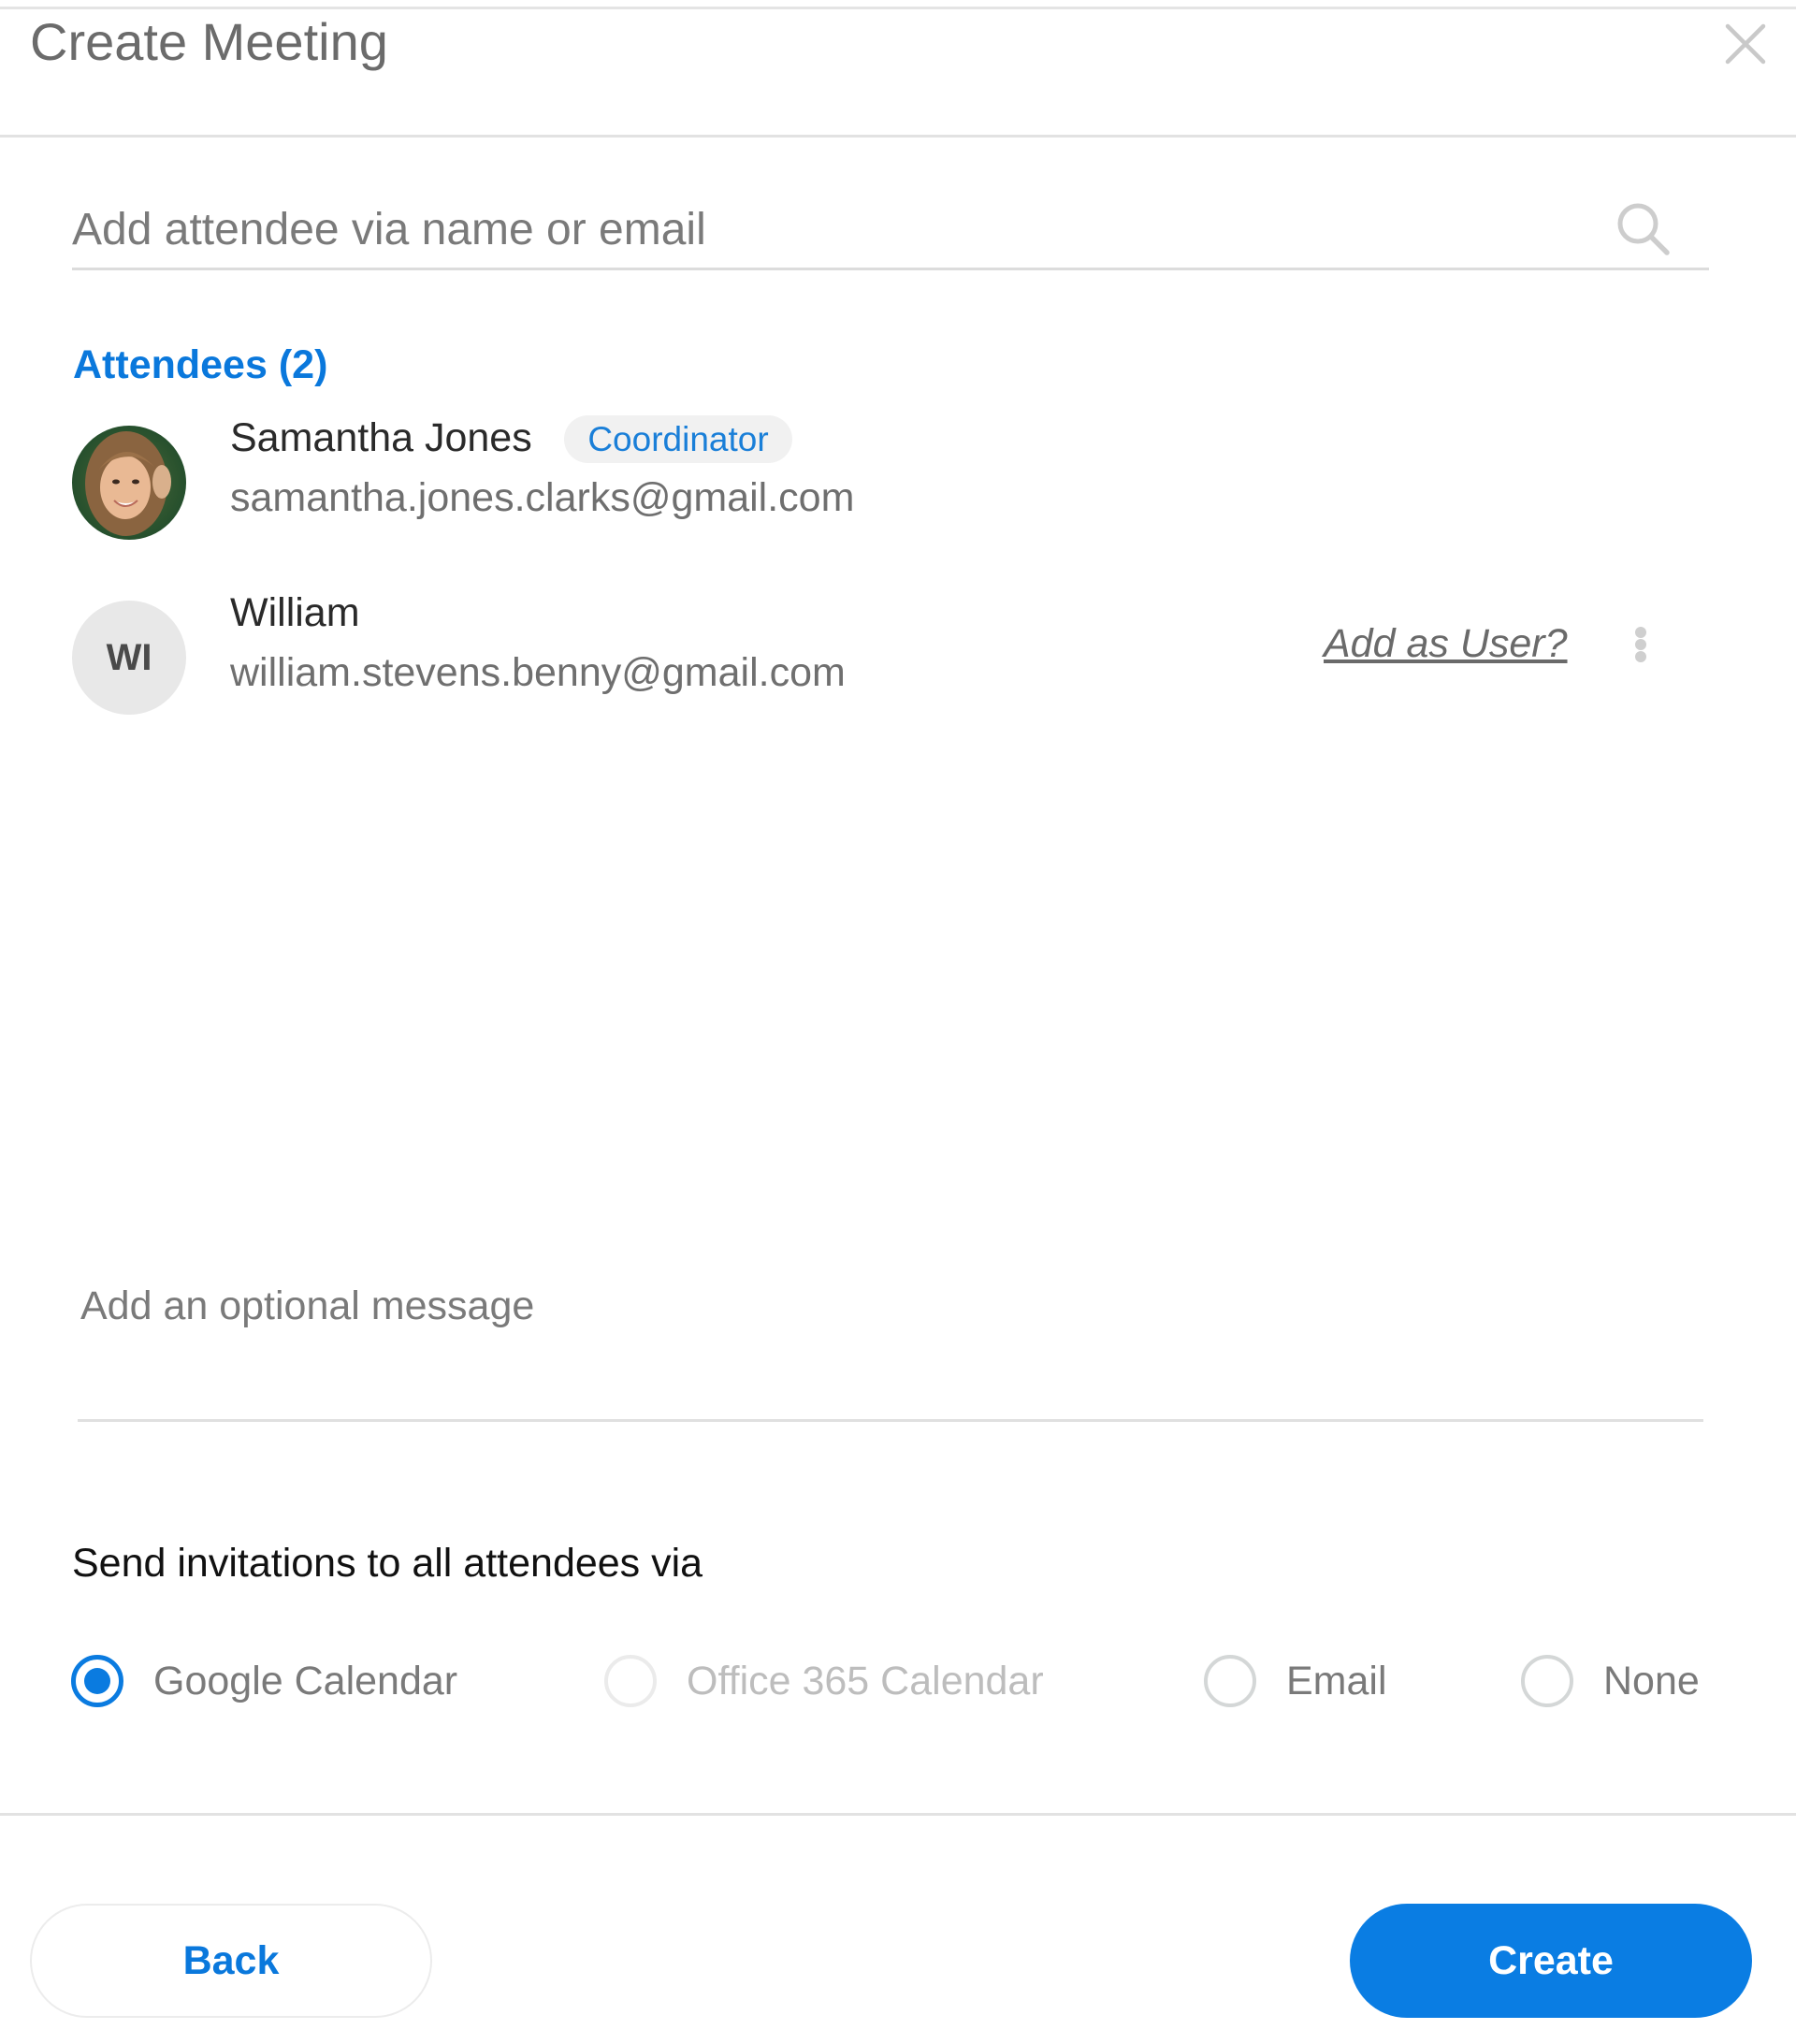  What do you see at coordinates (209, 41) in the screenshot?
I see `dialog-title: Create Meeting` at bounding box center [209, 41].